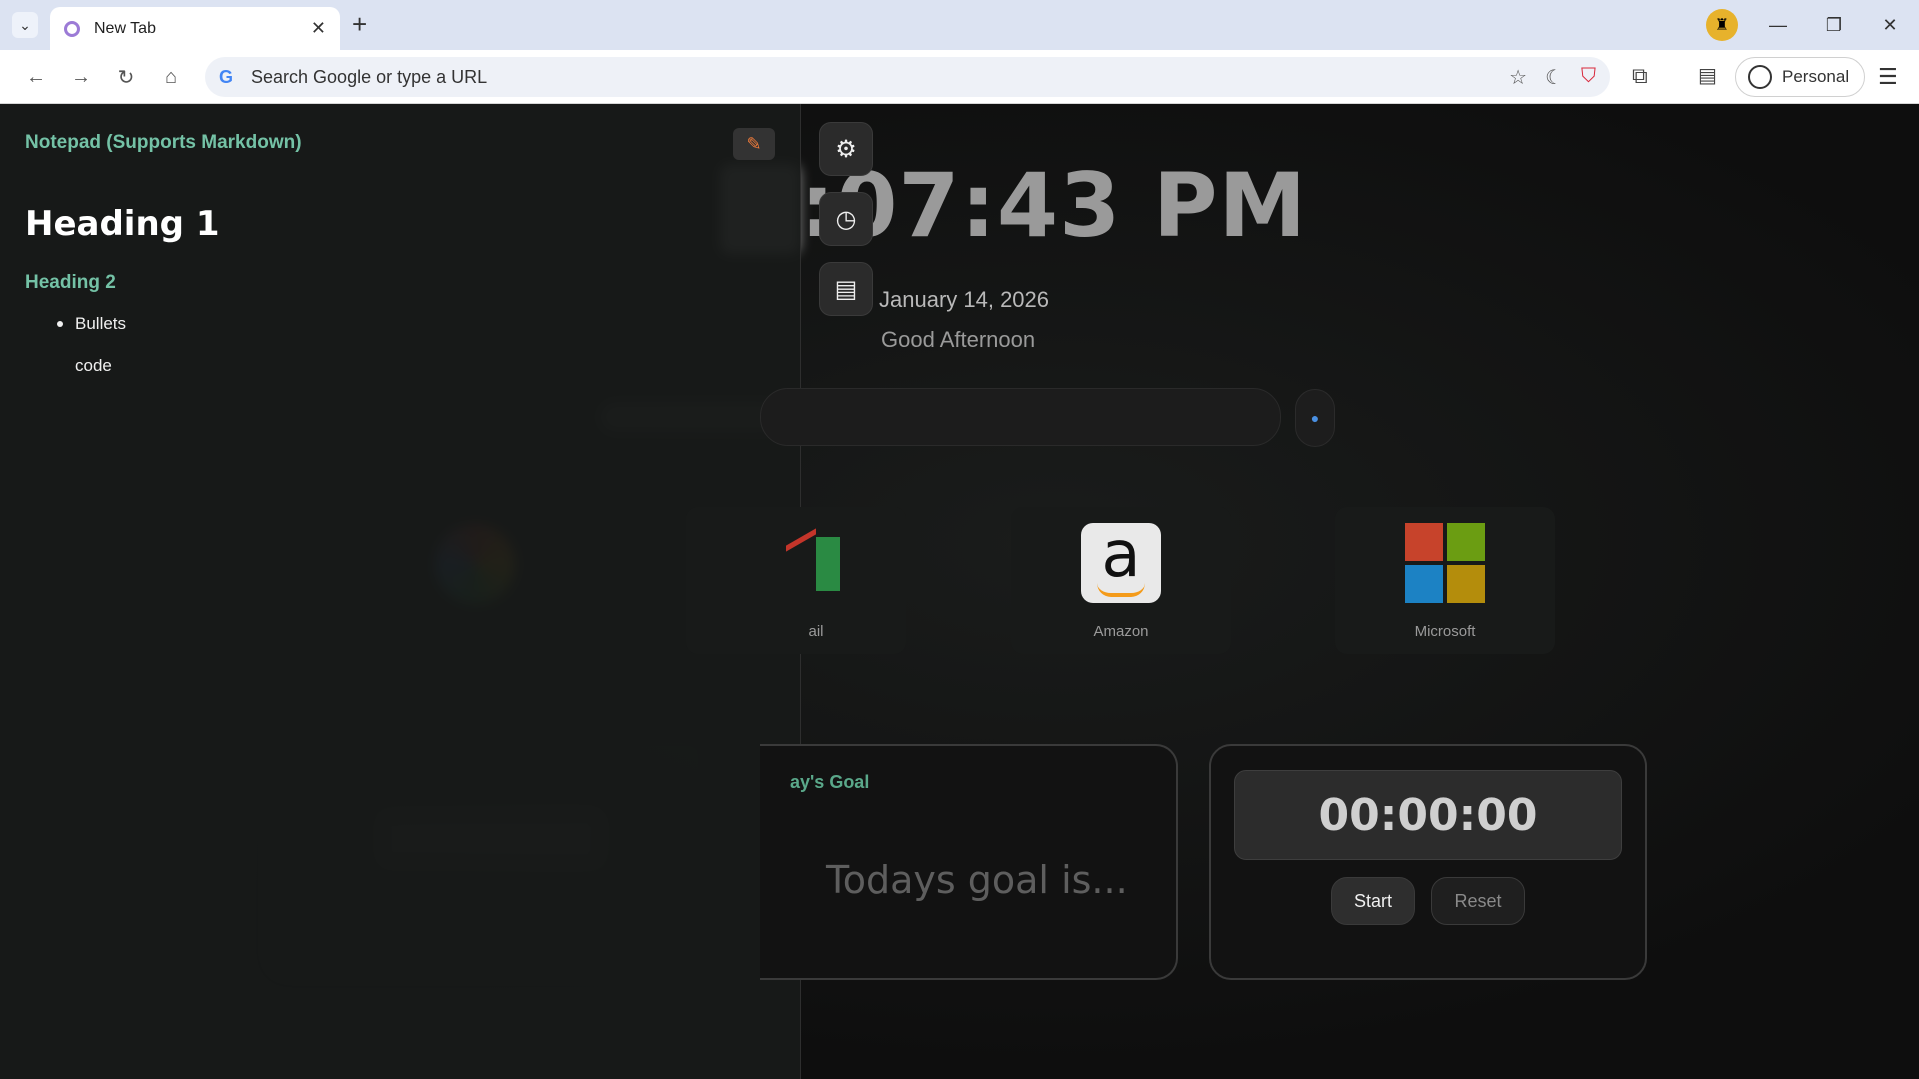  Describe the element at coordinates (72, 28) in the screenshot. I see `new-tab-favicon-icon` at that location.